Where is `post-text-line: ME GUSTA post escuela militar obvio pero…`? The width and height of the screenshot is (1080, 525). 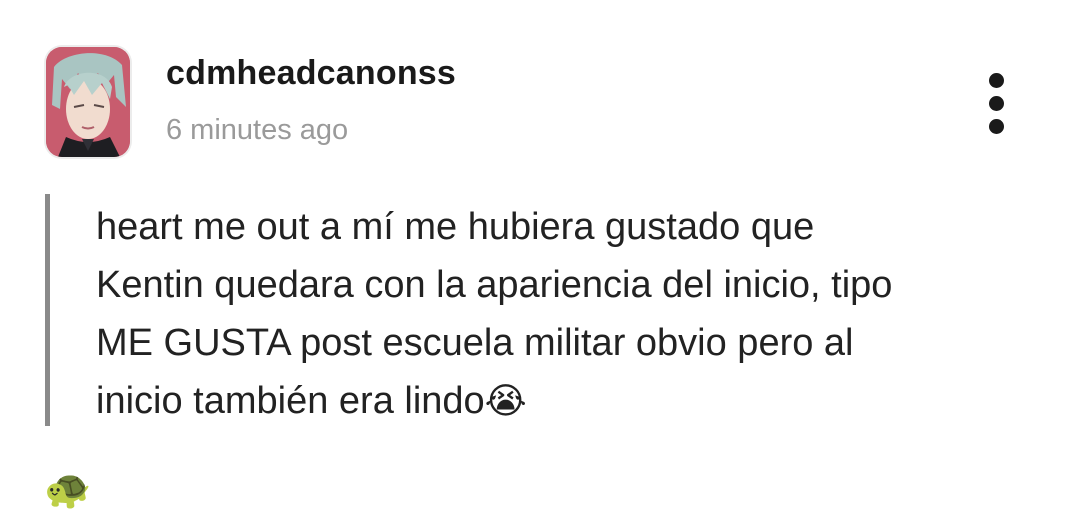
post-text-line: ME GUSTA post escuela militar obvio pero… is located at coordinates (475, 343).